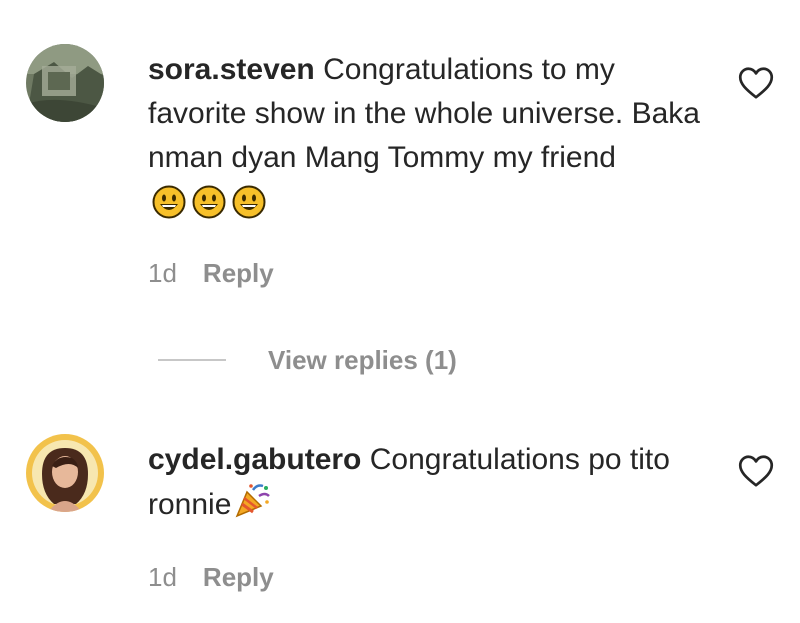 This screenshot has width=800, height=623. Describe the element at coordinates (254, 459) in the screenshot. I see `comment-username: cydel.gabutero` at that location.